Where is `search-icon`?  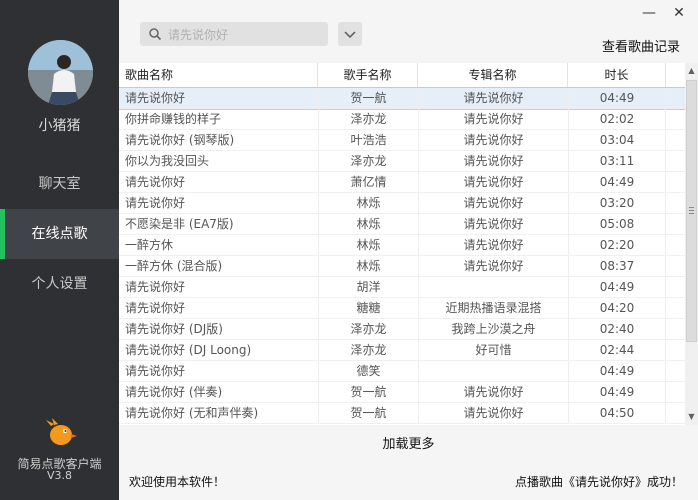 search-icon is located at coordinates (155, 34).